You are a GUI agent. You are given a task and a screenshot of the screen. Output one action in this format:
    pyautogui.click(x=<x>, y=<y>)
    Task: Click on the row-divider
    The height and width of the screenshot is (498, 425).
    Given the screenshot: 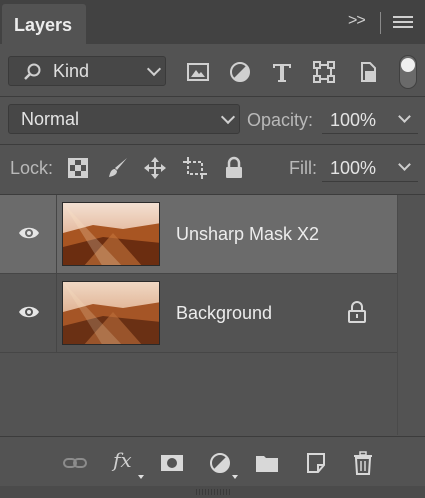 What is the action you would take?
    pyautogui.click(x=198, y=352)
    